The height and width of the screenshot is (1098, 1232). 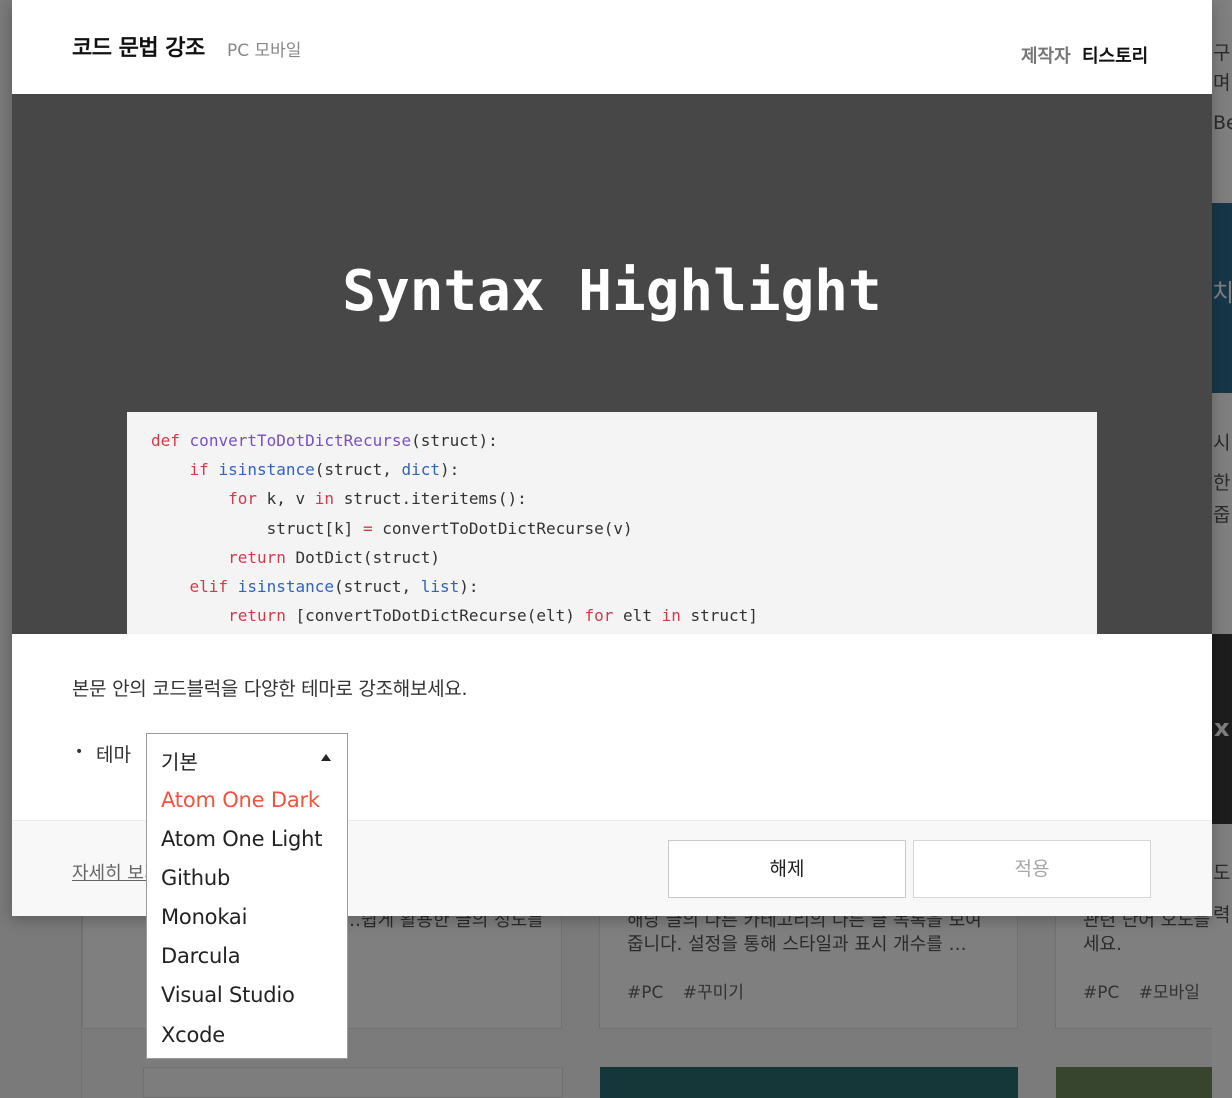 What do you see at coordinates (264, 51) in the screenshot?
I see `platform-label: PC 모바일` at bounding box center [264, 51].